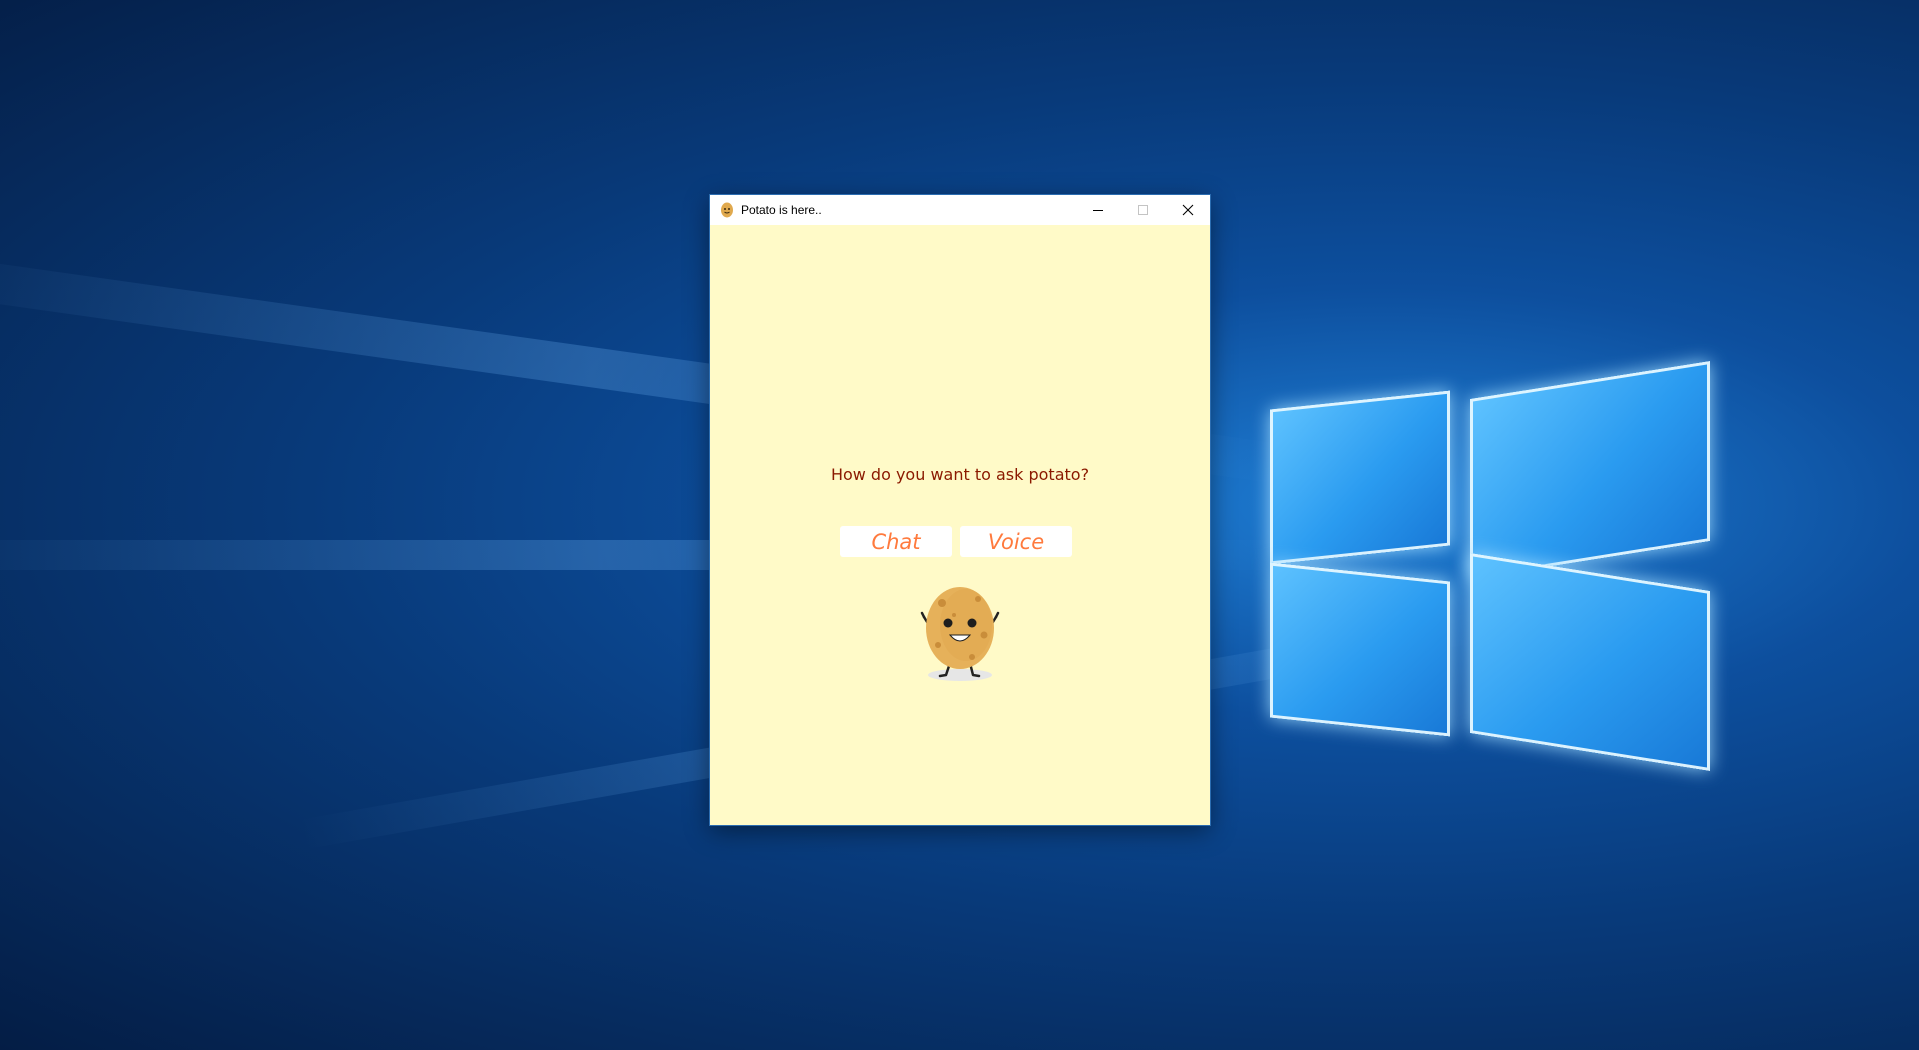 The width and height of the screenshot is (1919, 1050). I want to click on close-button, so click(1187, 210).